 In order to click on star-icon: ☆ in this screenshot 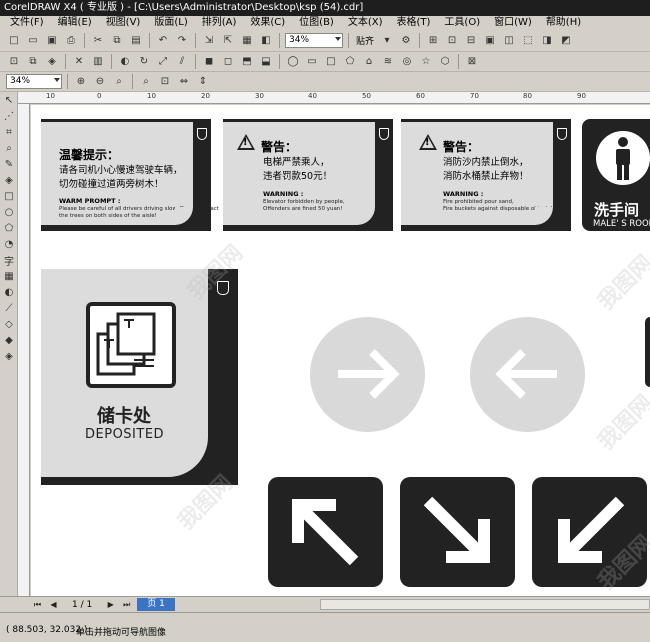, I will do `click(426, 62)`.